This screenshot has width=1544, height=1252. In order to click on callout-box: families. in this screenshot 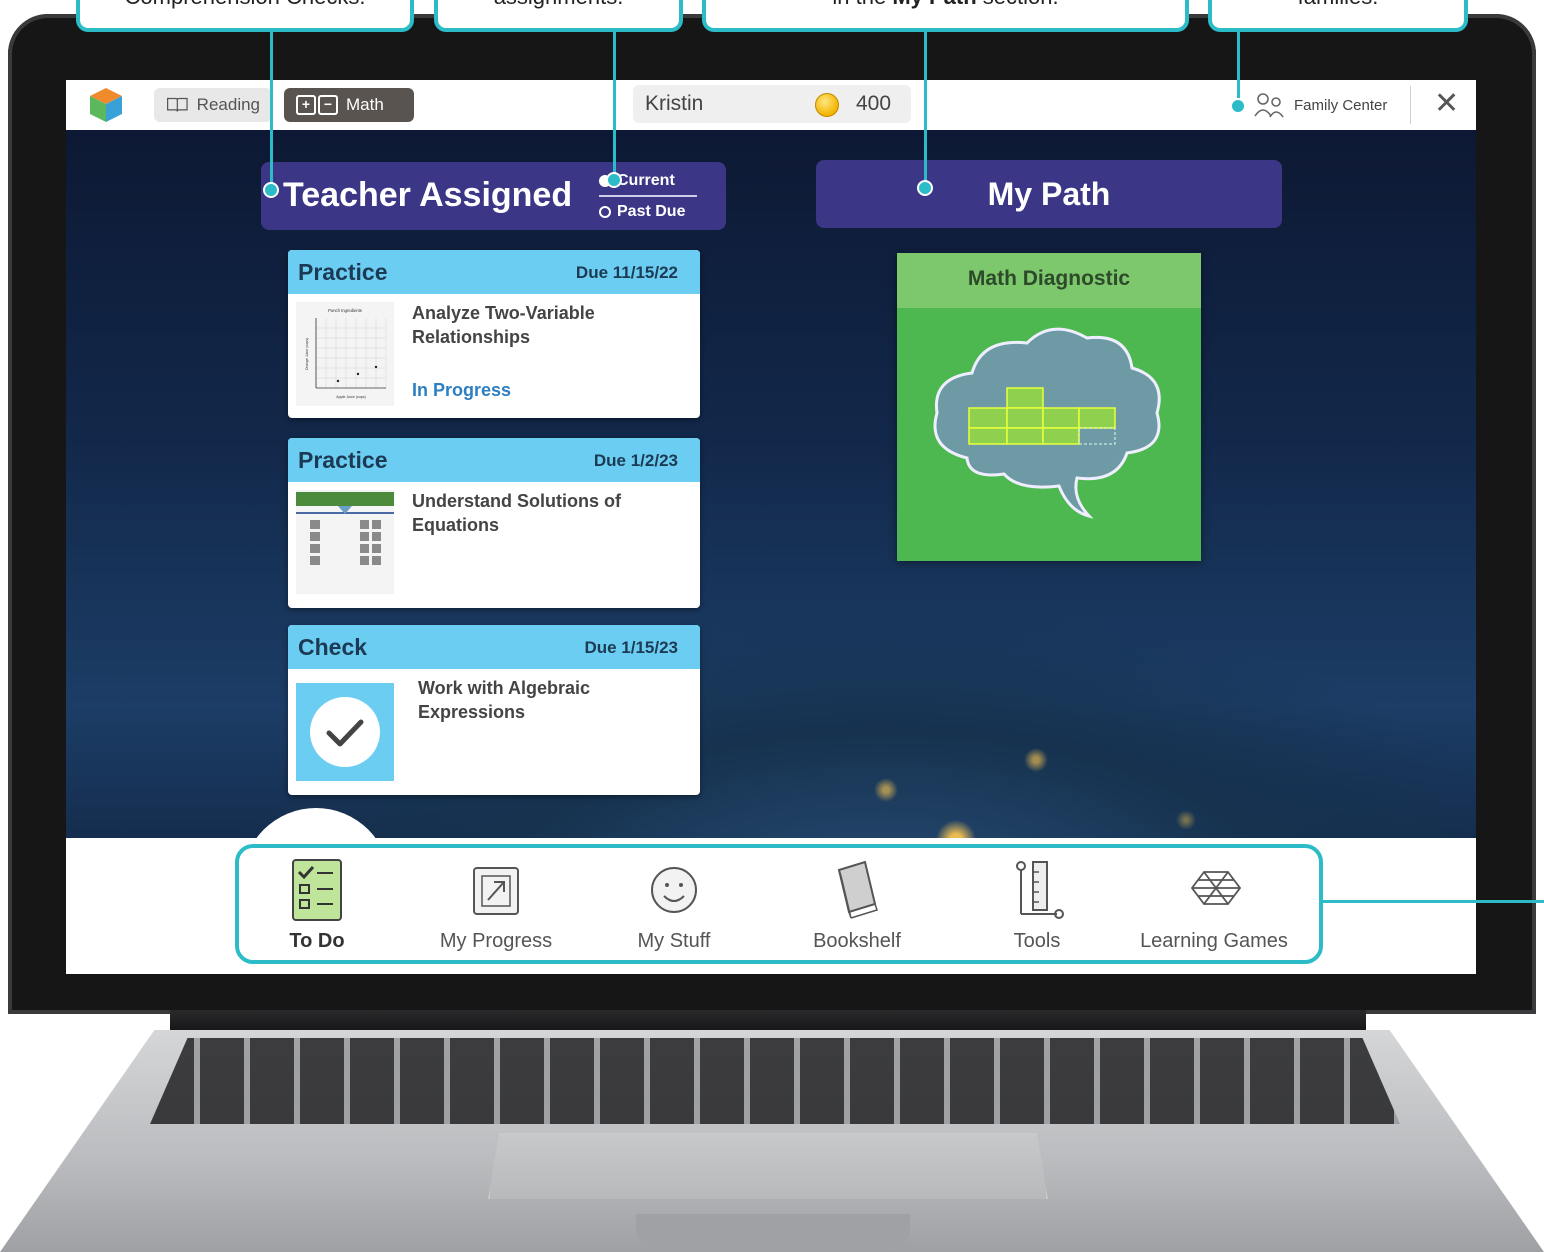, I will do `click(1338, 16)`.